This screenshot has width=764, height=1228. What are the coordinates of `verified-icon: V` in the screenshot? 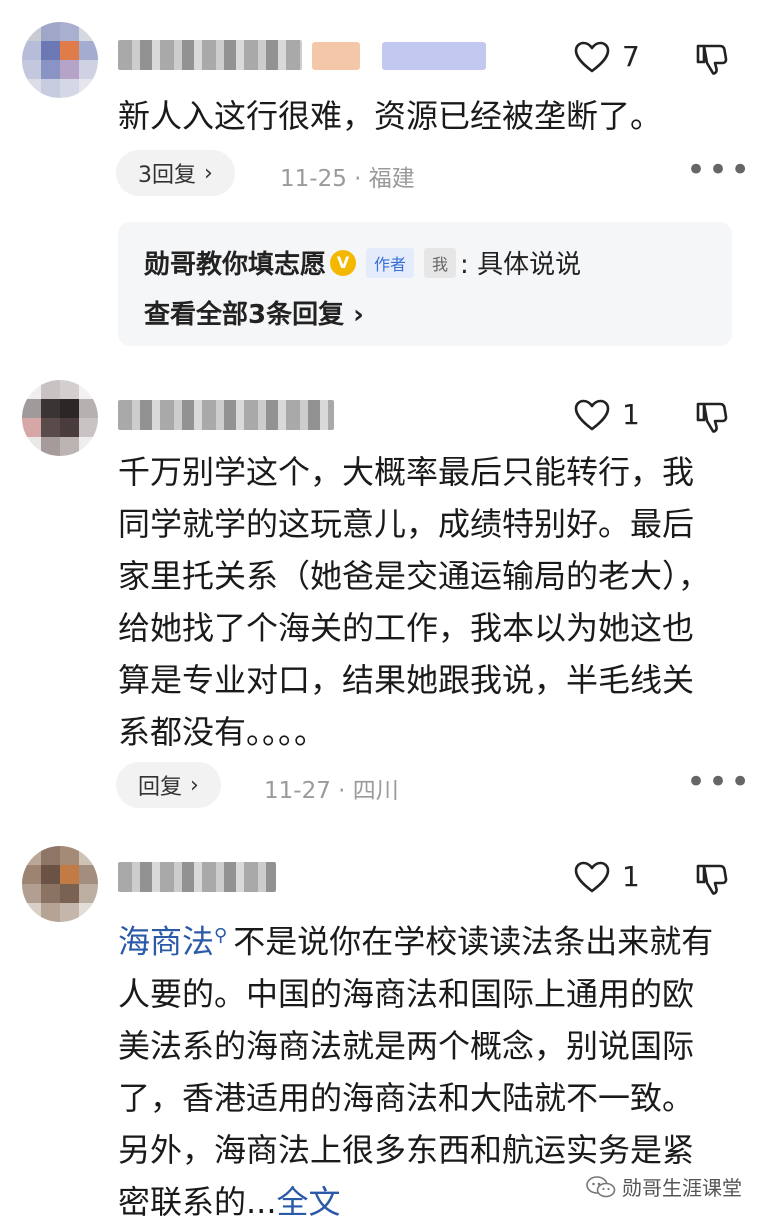 It's located at (343, 262).